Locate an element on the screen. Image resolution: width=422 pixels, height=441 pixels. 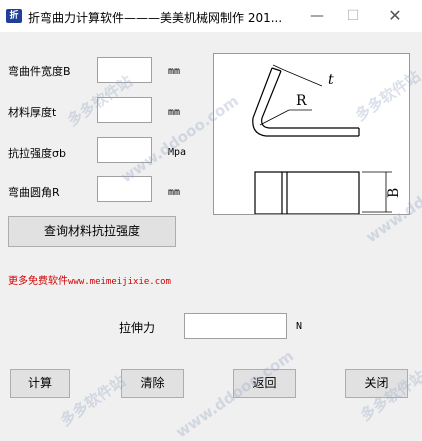
label-t: t is located at coordinates (331, 80).